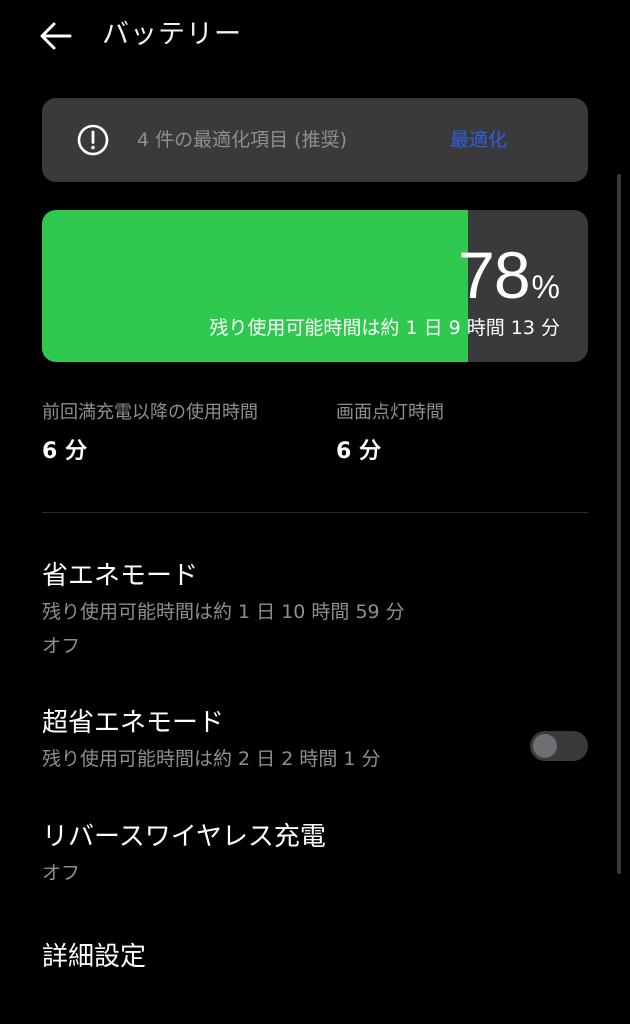  I want to click on reverse-wireless-charging-item: リバースワイヤレス充電 オフ, so click(315, 854).